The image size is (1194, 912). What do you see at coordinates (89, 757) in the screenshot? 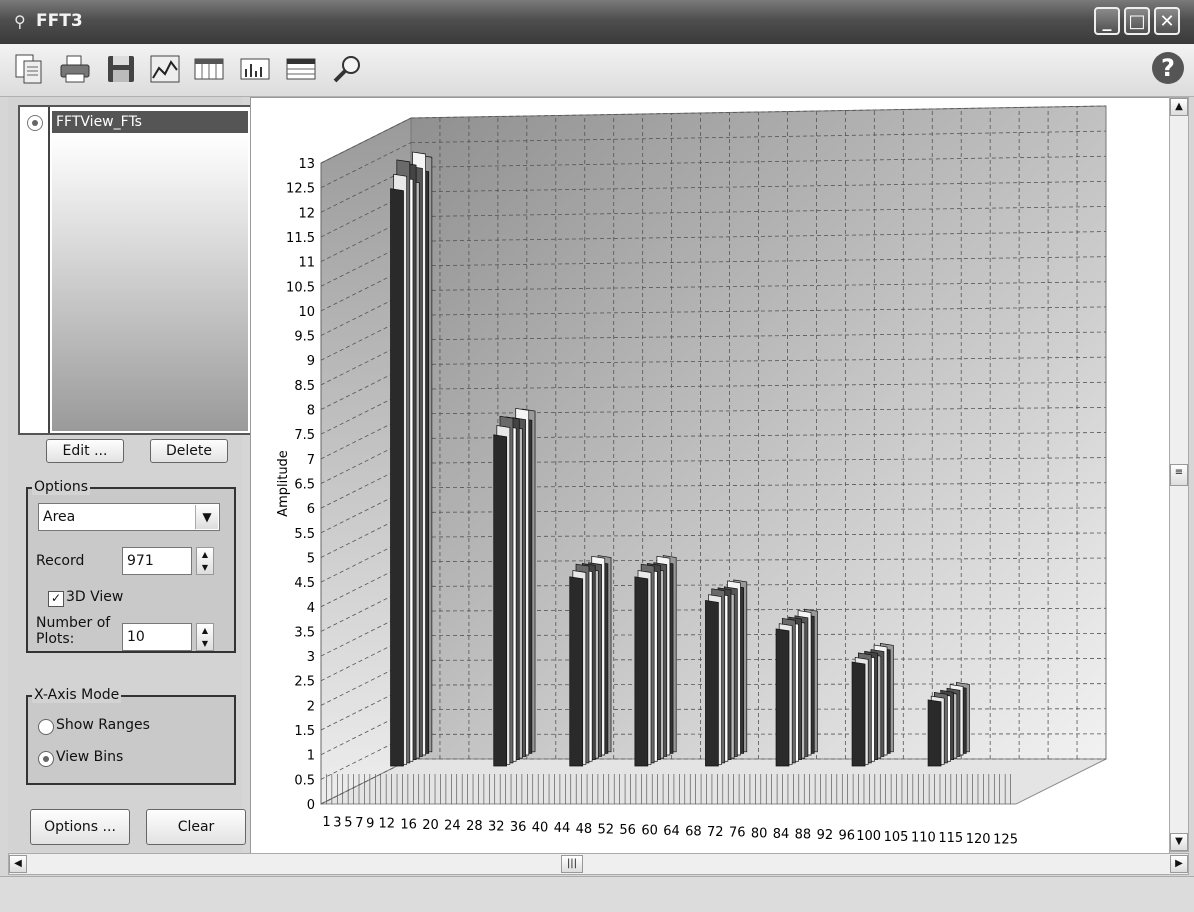
I see `view-bins-label: View Bins` at bounding box center [89, 757].